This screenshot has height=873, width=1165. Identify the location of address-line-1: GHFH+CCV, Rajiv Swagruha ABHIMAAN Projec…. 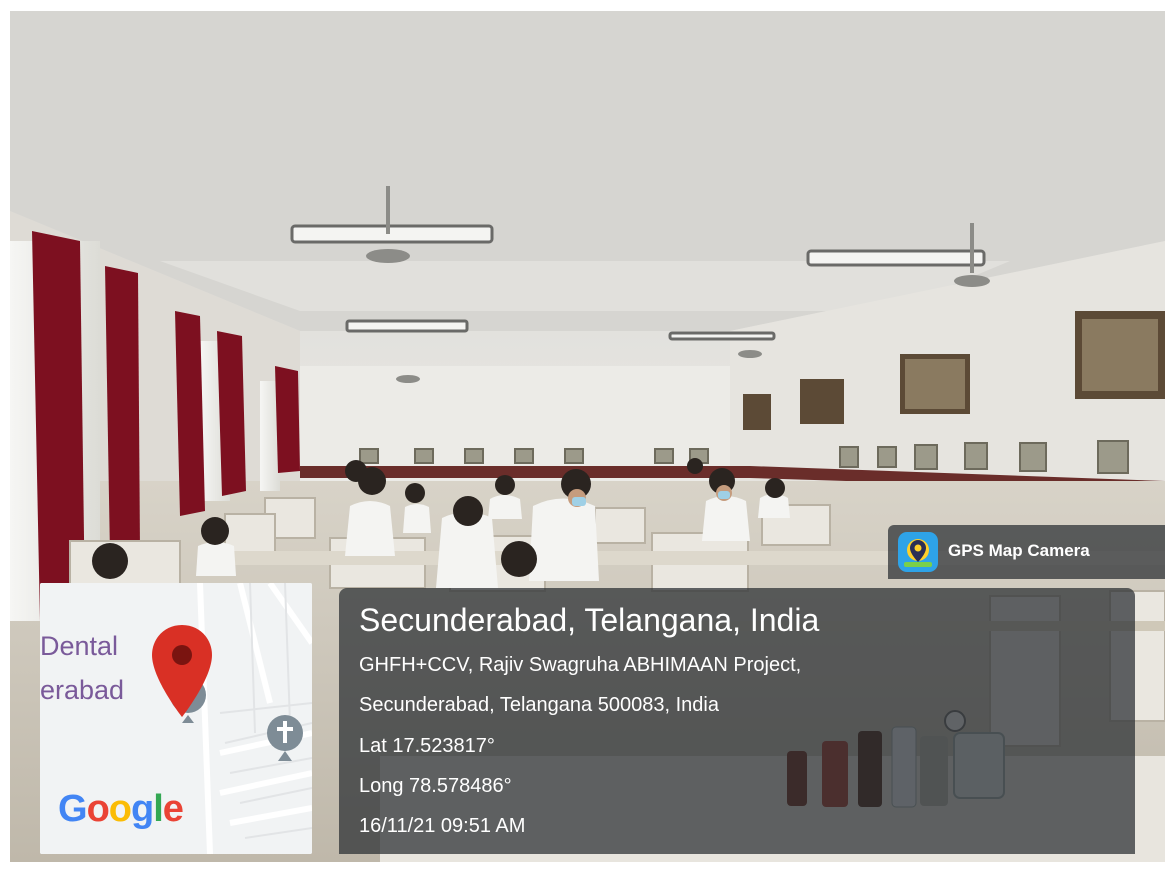
(580, 665).